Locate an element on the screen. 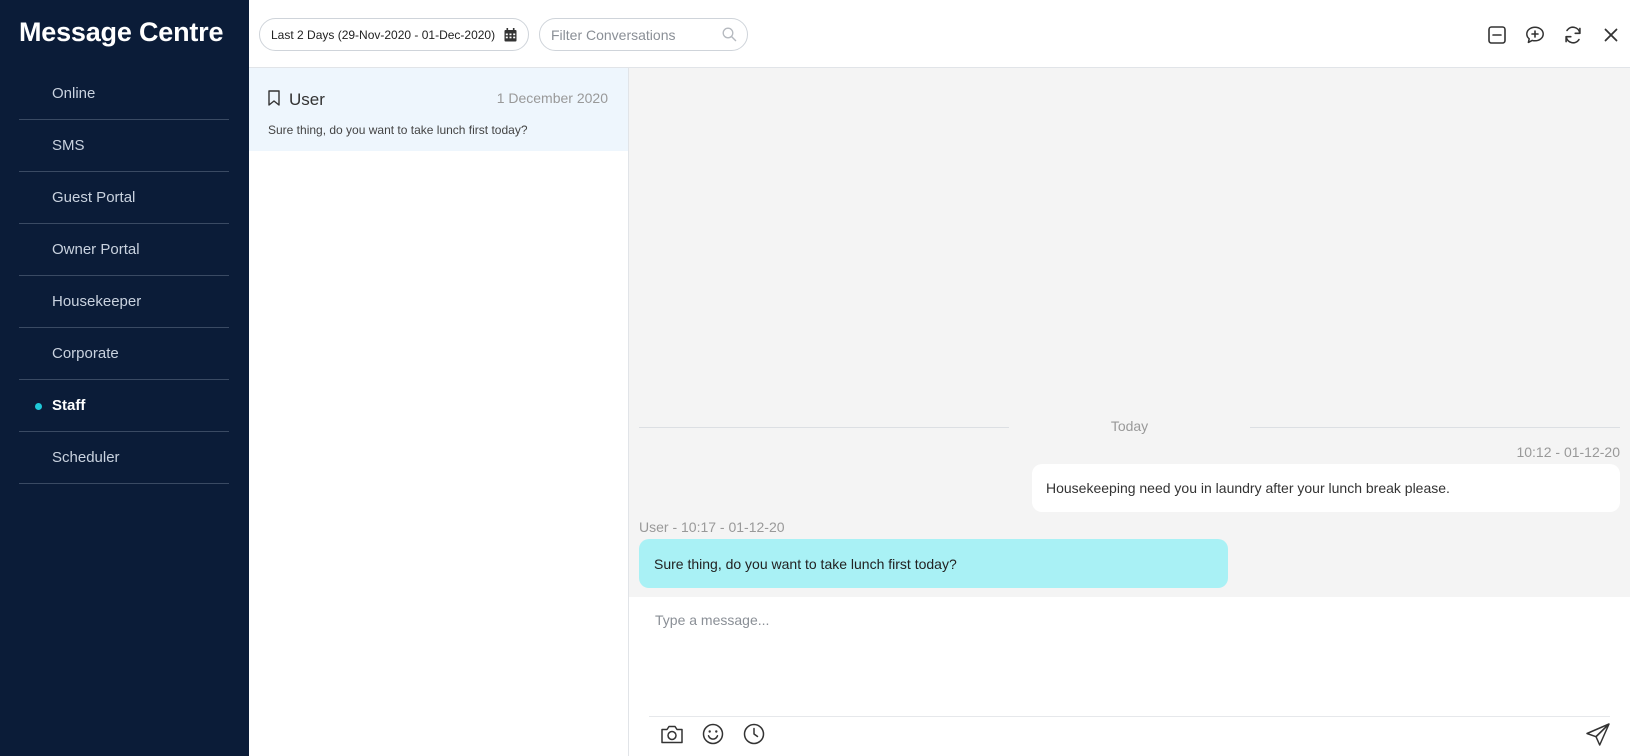  incoming-message-meta: User - 10:17 - 01-12-20 is located at coordinates (712, 527).